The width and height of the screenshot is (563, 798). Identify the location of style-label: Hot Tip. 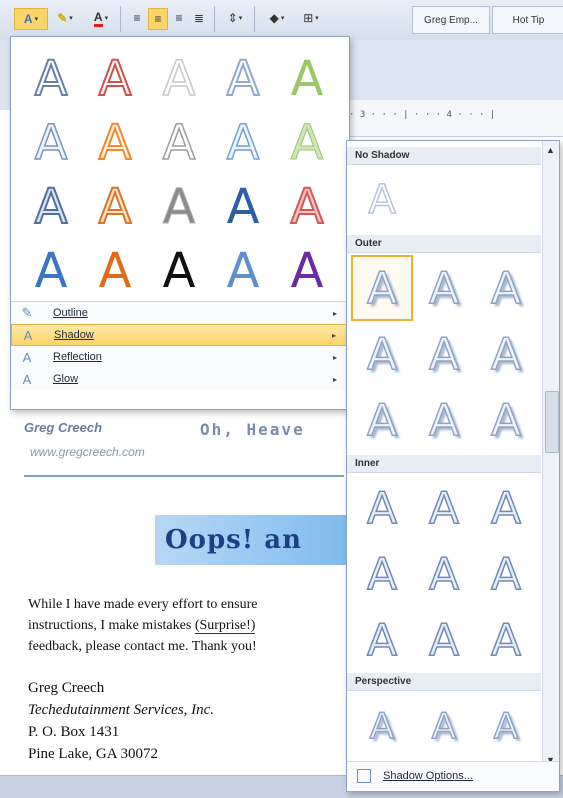
(528, 20).